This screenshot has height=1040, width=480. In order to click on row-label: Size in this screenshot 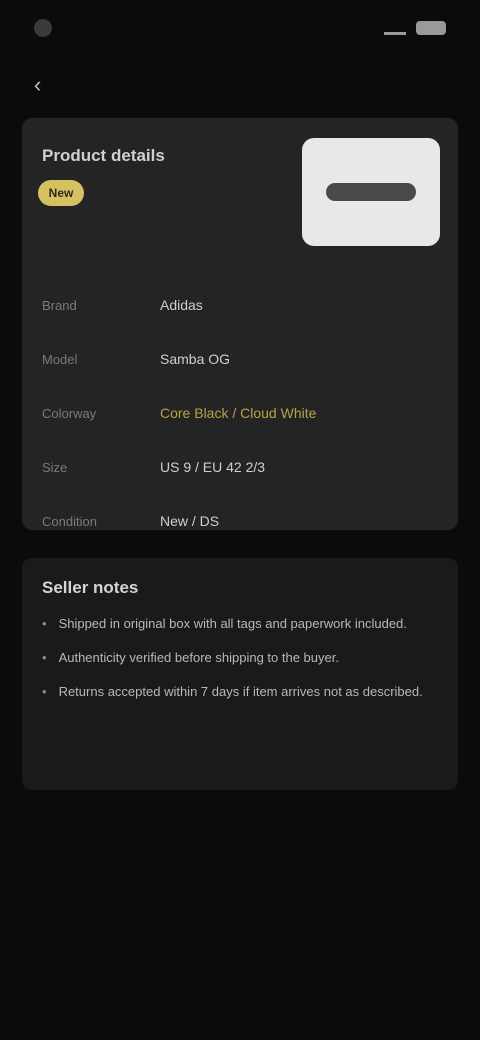, I will do `click(55, 467)`.